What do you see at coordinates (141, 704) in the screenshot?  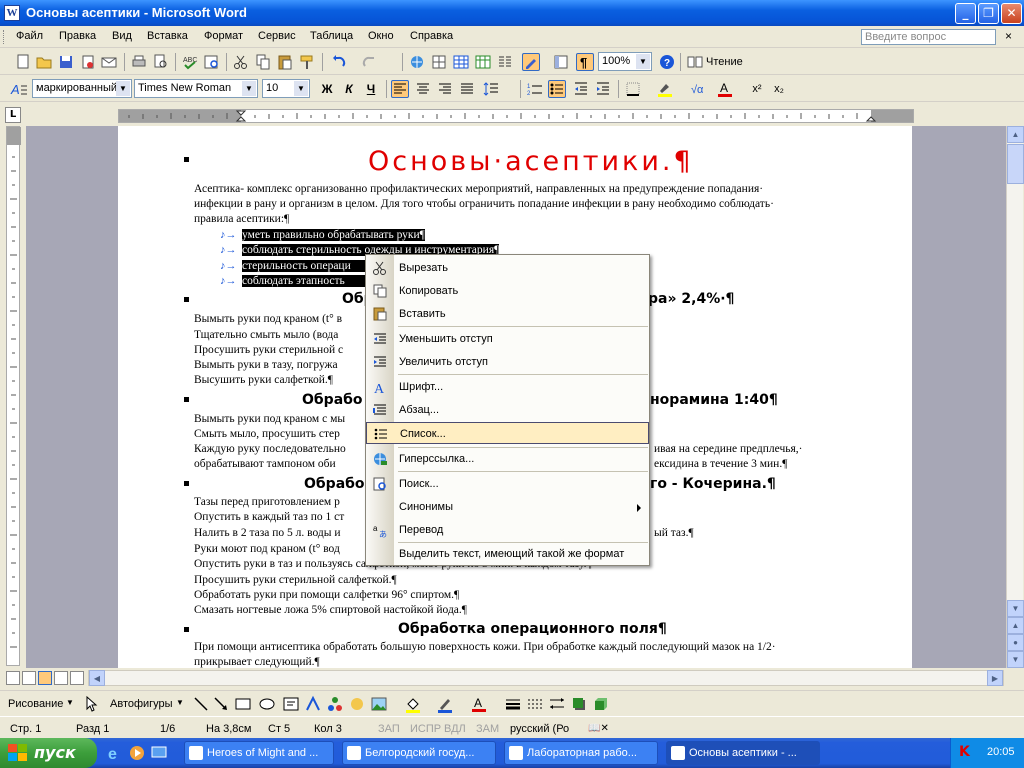 I see `autoshapes-button: Автофигуры` at bounding box center [141, 704].